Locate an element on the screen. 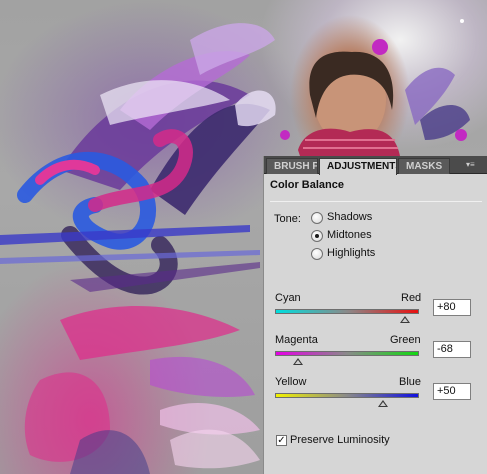 The width and height of the screenshot is (487, 474). tab-masks: MASKS is located at coordinates (424, 166).